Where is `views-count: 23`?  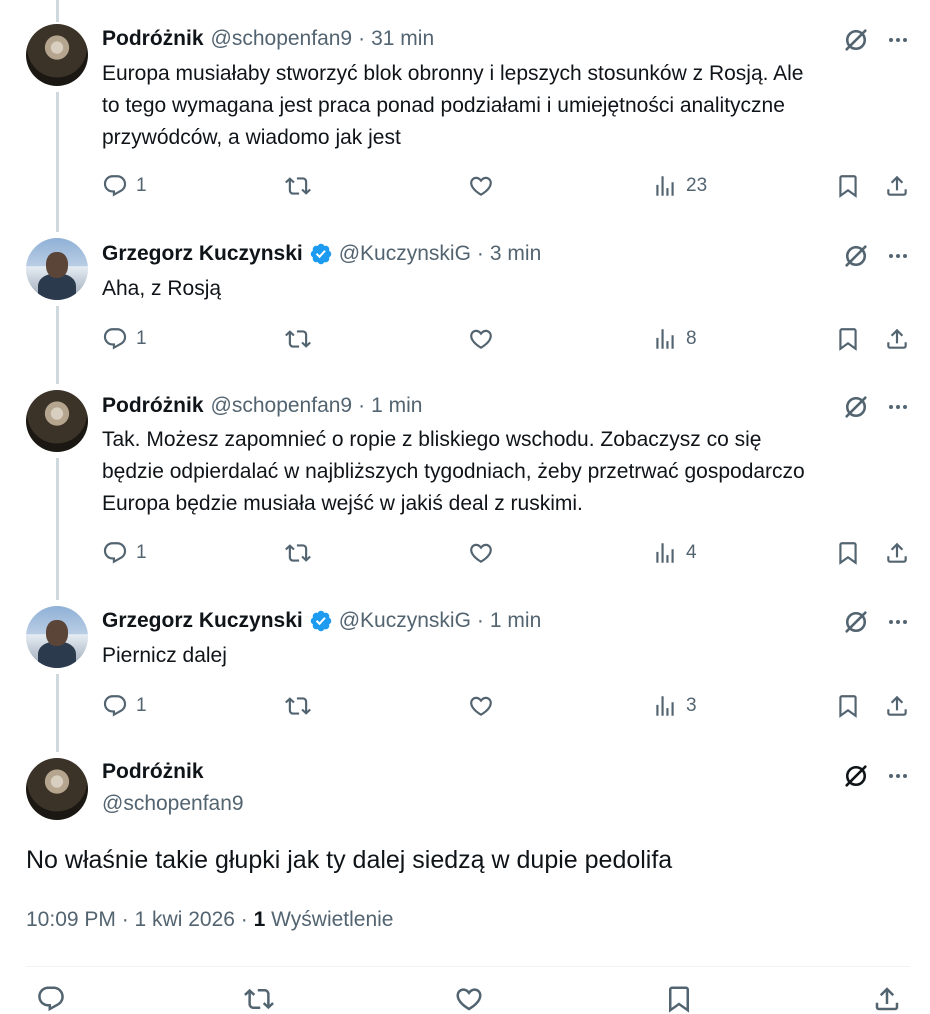 views-count: 23 is located at coordinates (697, 185).